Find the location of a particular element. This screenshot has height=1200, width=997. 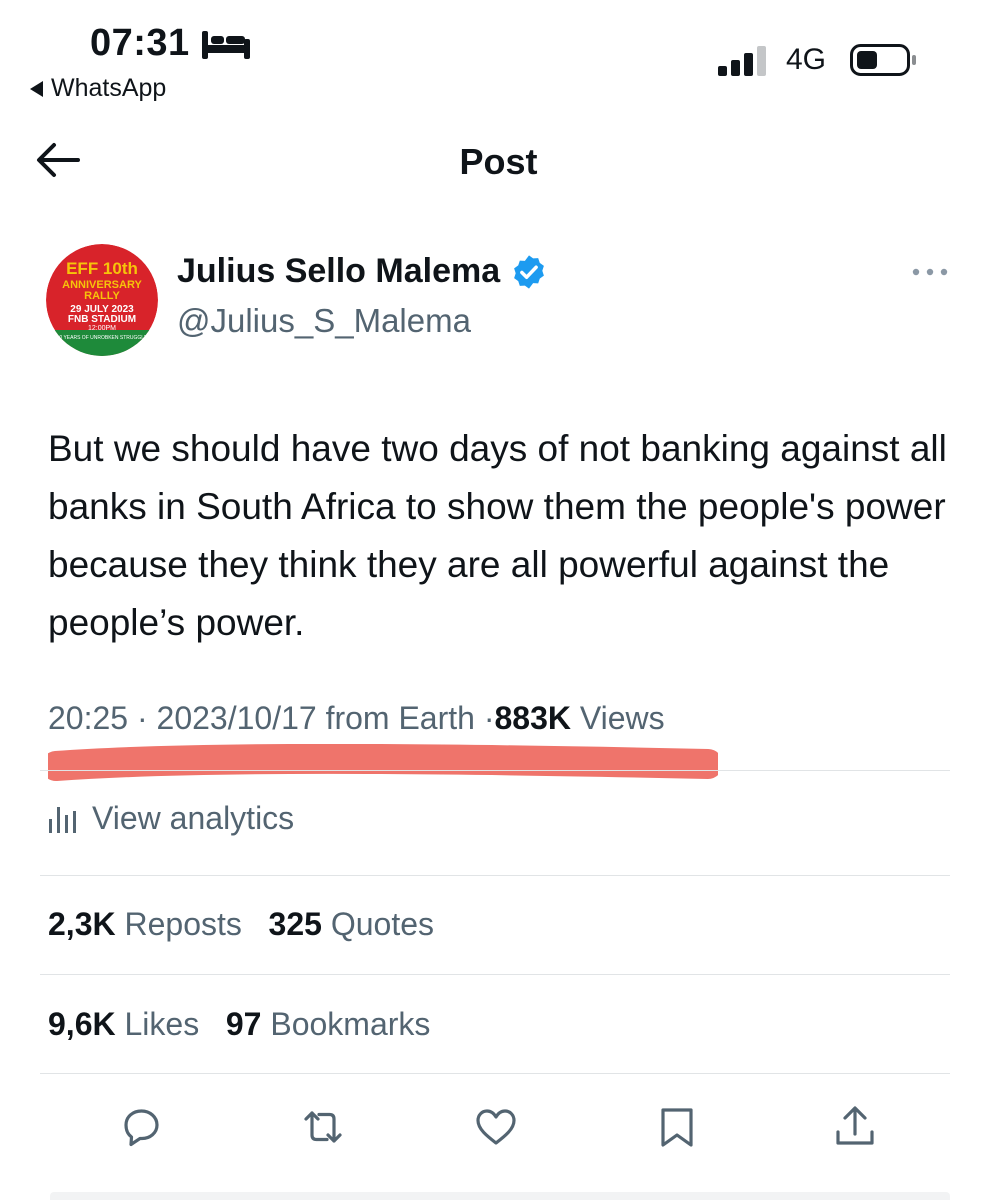

views-count: 883K is located at coordinates (532, 718).